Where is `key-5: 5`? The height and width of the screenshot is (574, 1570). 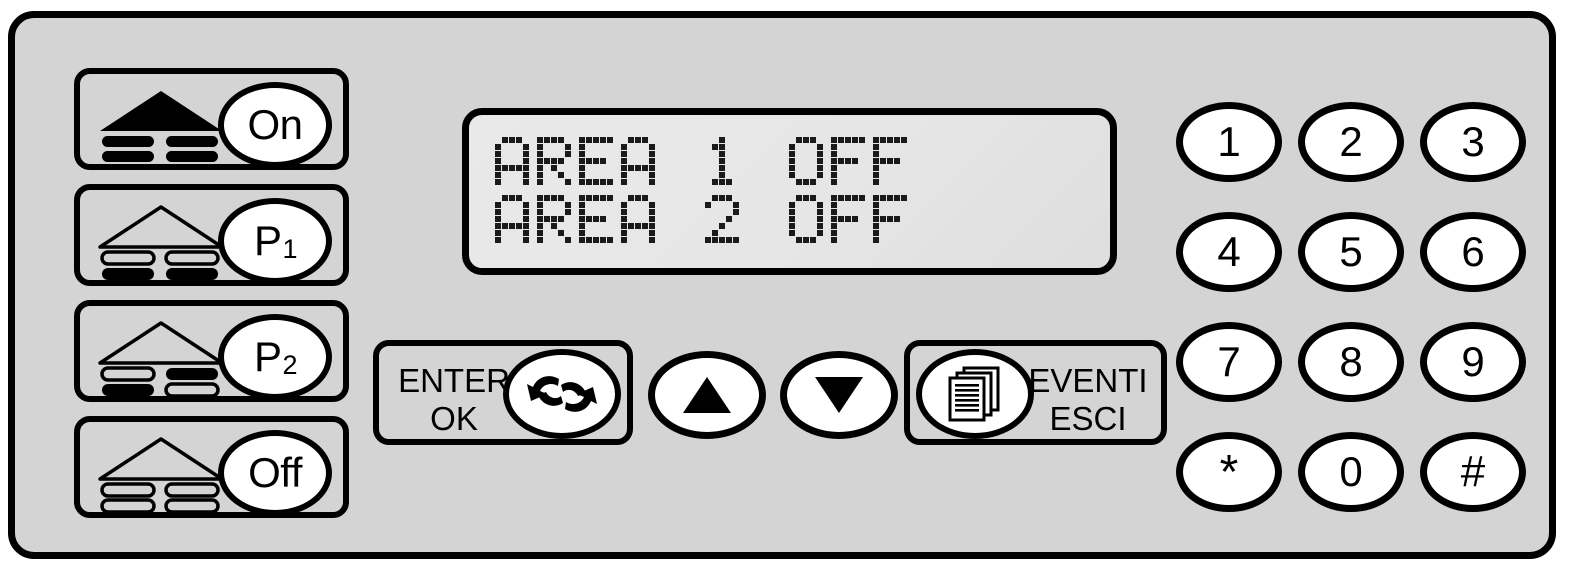
key-5: 5 is located at coordinates (1351, 252).